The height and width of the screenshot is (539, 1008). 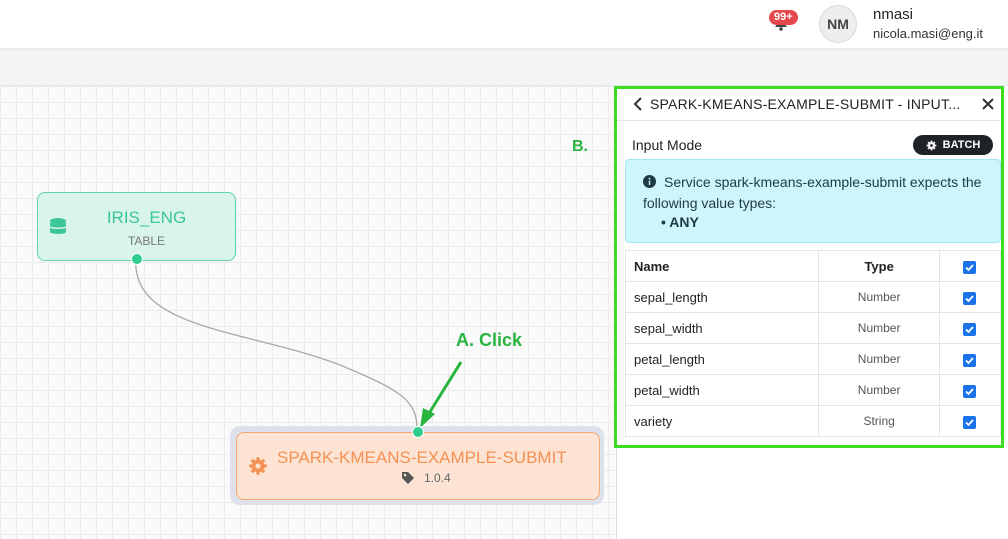 What do you see at coordinates (879, 266) in the screenshot?
I see `column-header-type: Type` at bounding box center [879, 266].